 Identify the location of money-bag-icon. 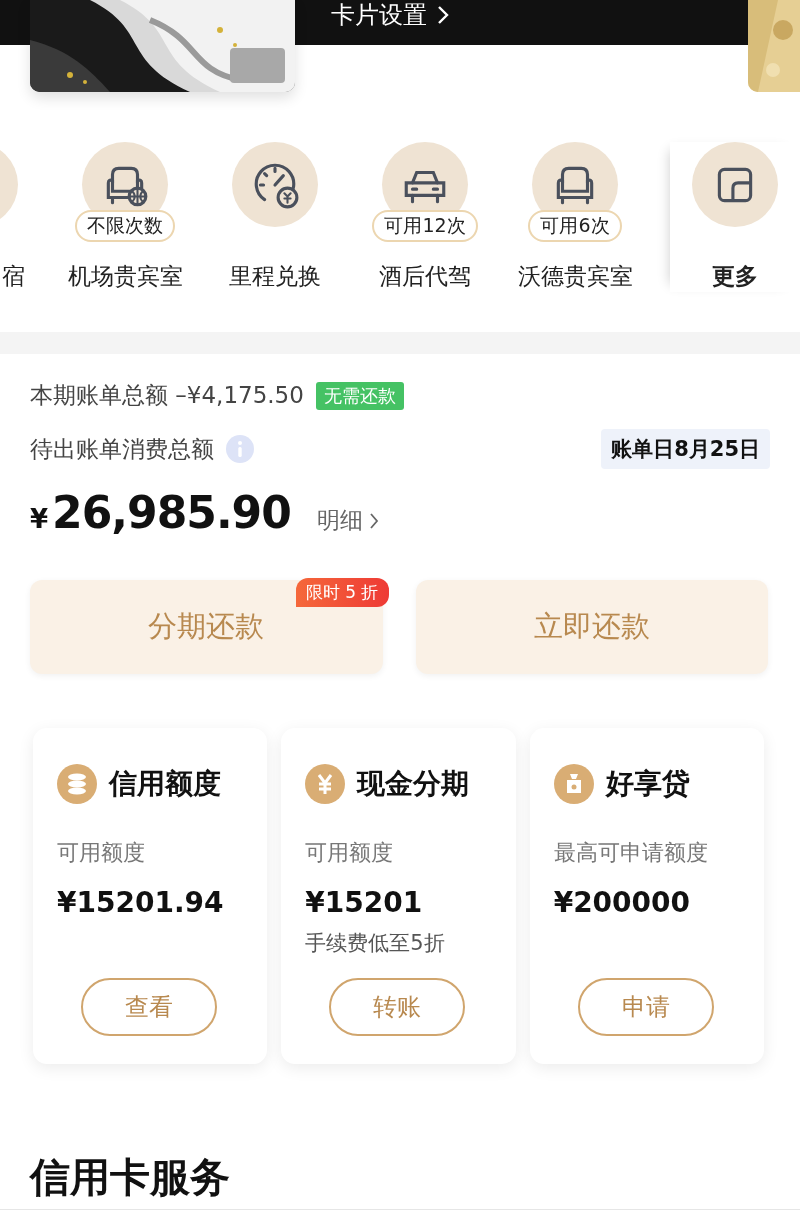
(573, 784).